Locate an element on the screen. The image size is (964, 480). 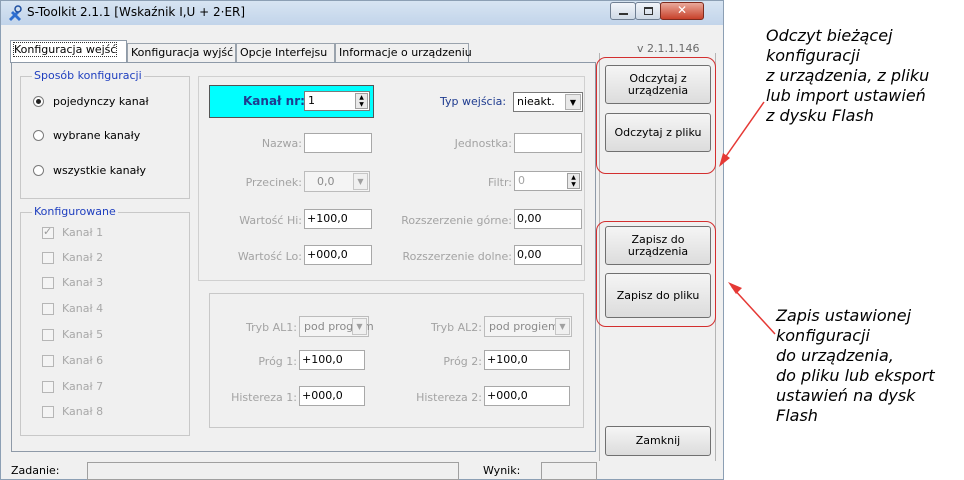
tab-label: Informacje o urządzeniu is located at coordinates (405, 52).